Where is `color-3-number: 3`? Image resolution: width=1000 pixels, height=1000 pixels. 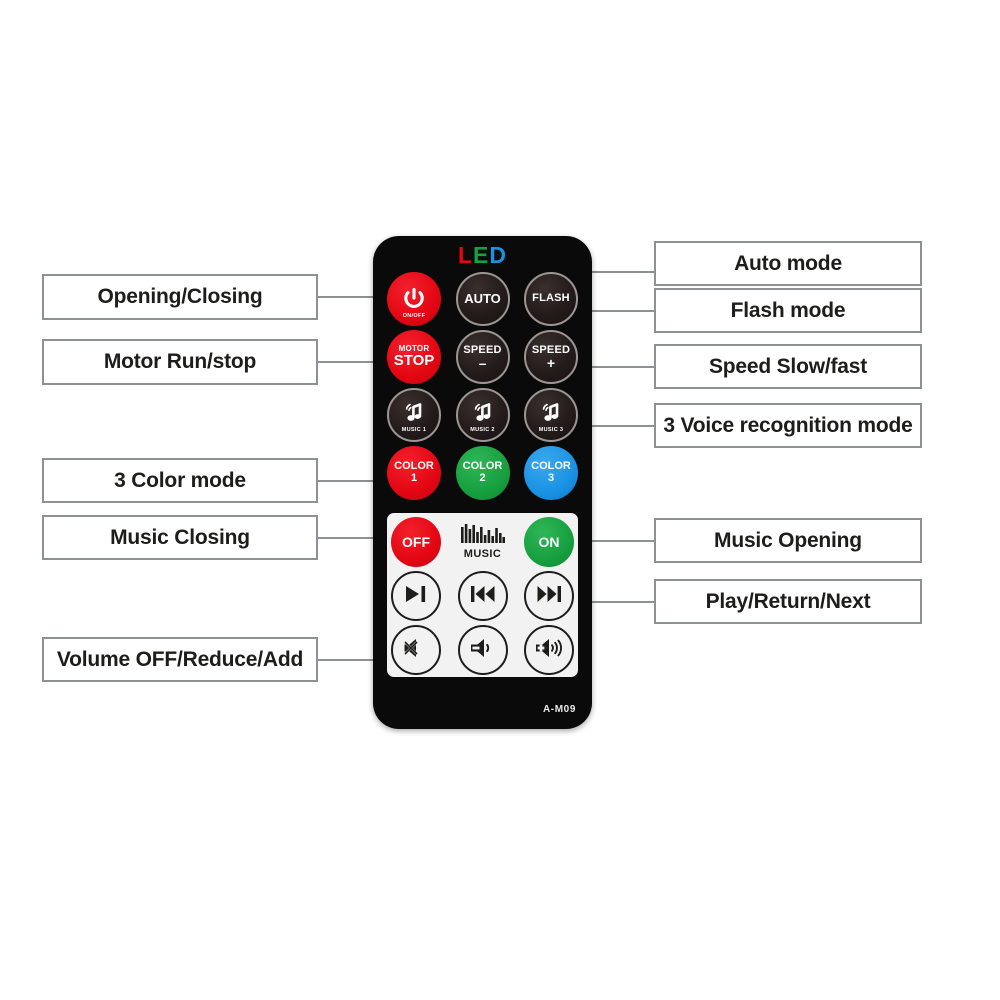 color-3-number: 3 is located at coordinates (551, 478).